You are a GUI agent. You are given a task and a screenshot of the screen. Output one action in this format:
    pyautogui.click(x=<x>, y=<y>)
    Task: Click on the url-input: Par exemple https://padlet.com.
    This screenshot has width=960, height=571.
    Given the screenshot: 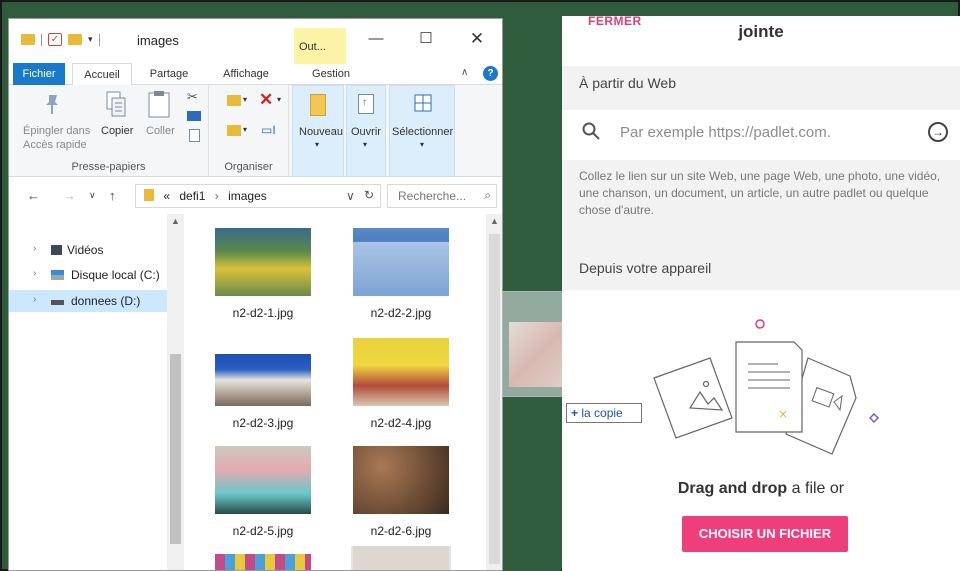 What is the action you would take?
    pyautogui.click(x=725, y=132)
    